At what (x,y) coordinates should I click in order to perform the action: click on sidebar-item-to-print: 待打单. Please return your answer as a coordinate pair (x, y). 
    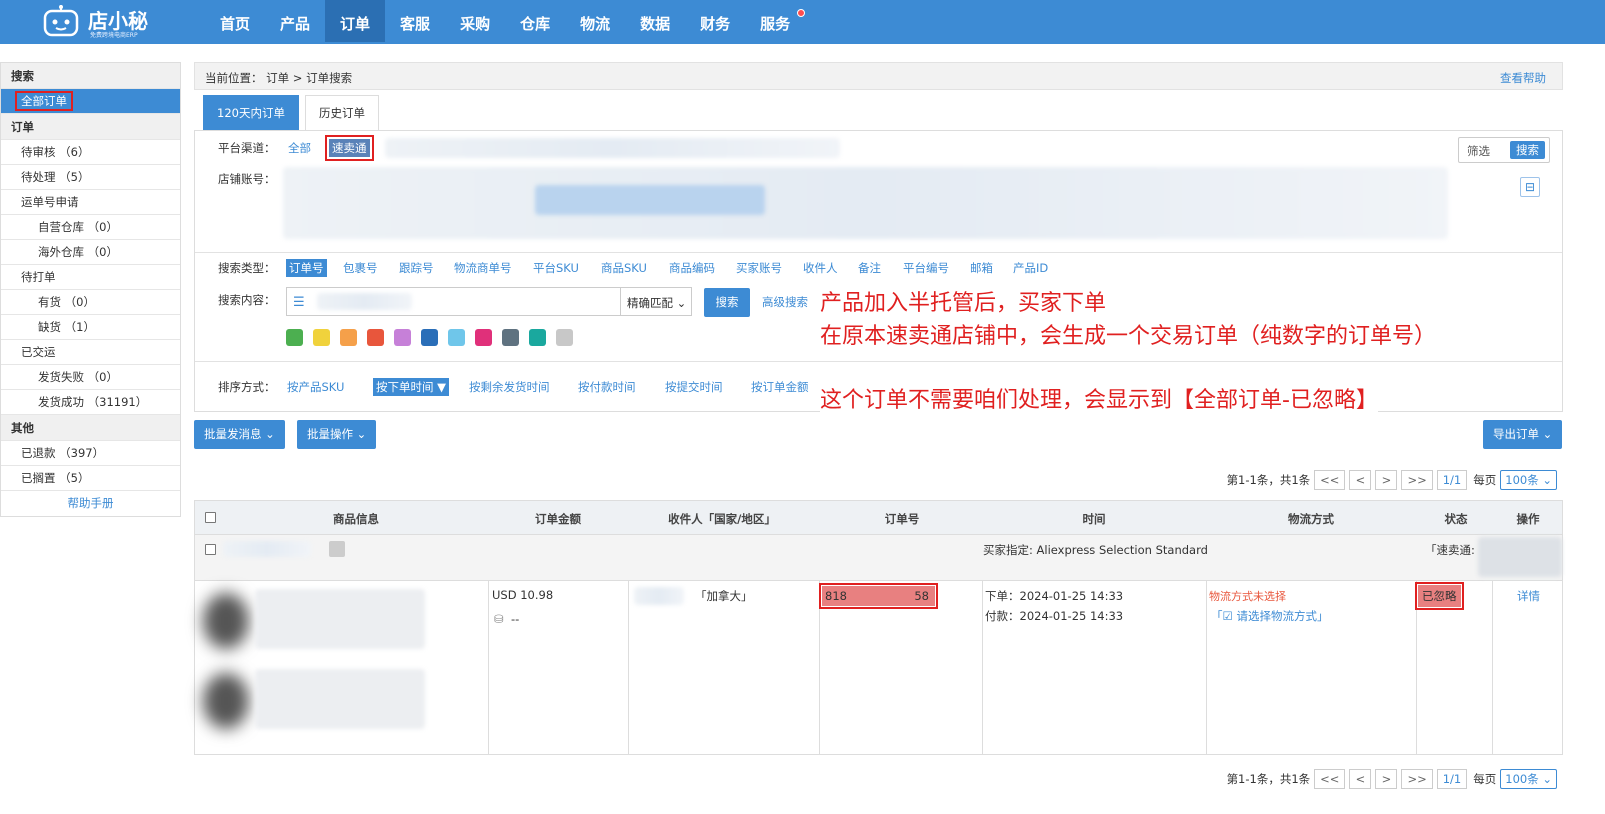
    Looking at the image, I should click on (90, 277).